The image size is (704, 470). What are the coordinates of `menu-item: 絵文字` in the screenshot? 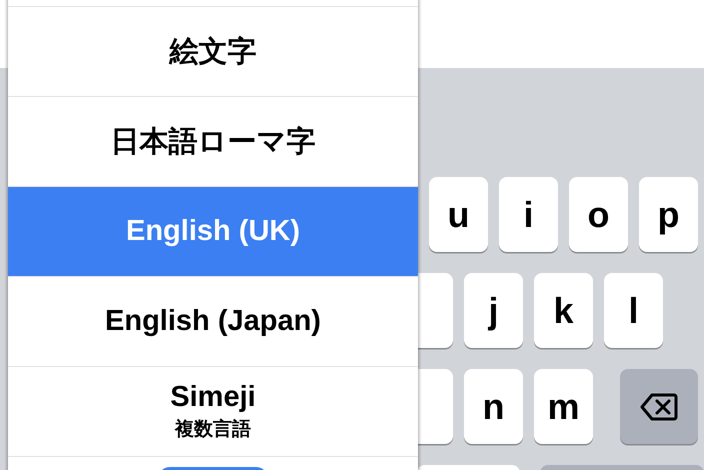 It's located at (213, 52).